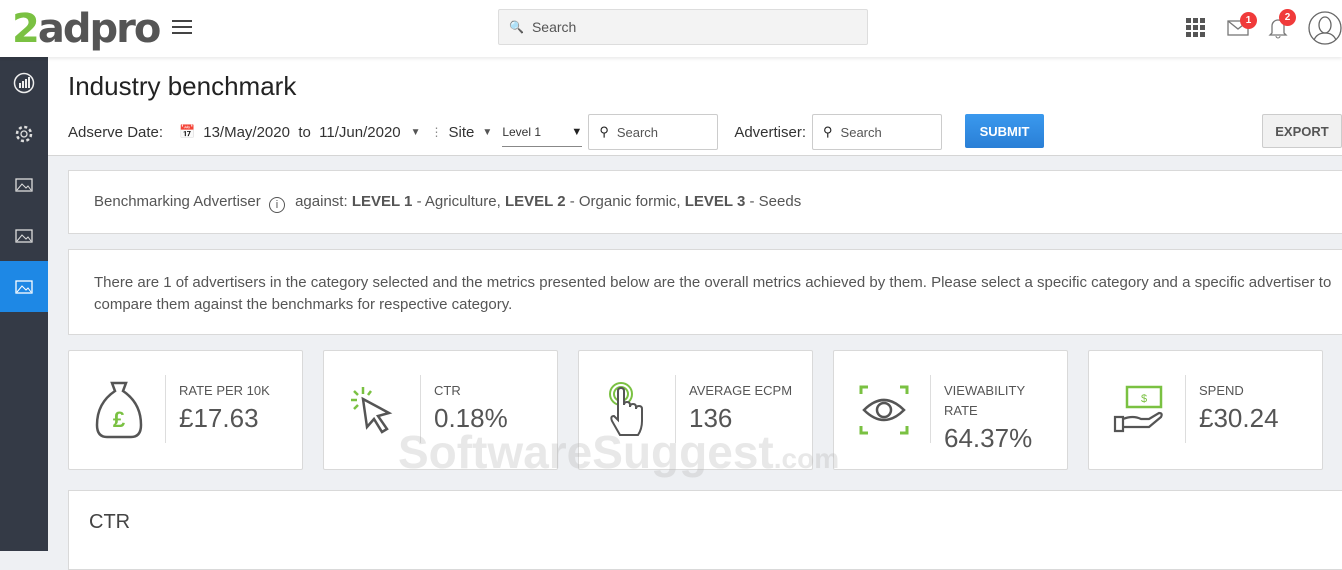  What do you see at coordinates (182, 86) in the screenshot?
I see `page-title: Industry benchmark` at bounding box center [182, 86].